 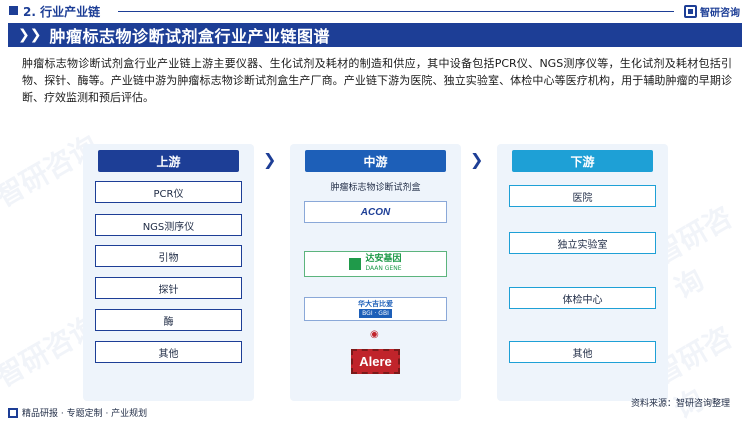 What do you see at coordinates (168, 192) in the screenshot?
I see `upstream-item: PCR仪` at bounding box center [168, 192].